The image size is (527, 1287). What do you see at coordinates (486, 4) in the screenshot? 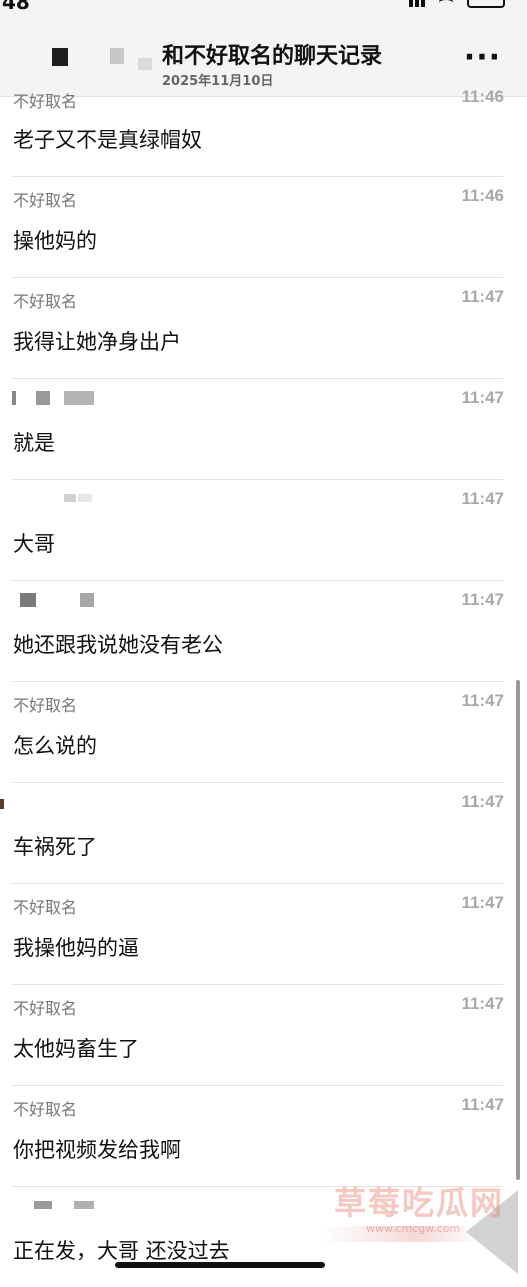
I see `battery-icon` at bounding box center [486, 4].